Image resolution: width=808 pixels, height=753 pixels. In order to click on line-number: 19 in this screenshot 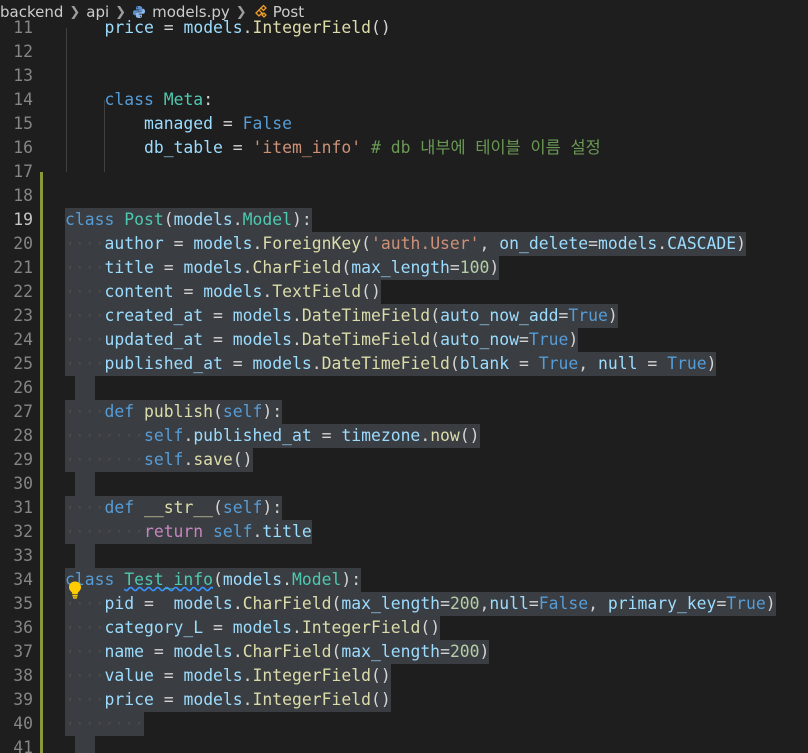, I will do `click(23, 219)`.